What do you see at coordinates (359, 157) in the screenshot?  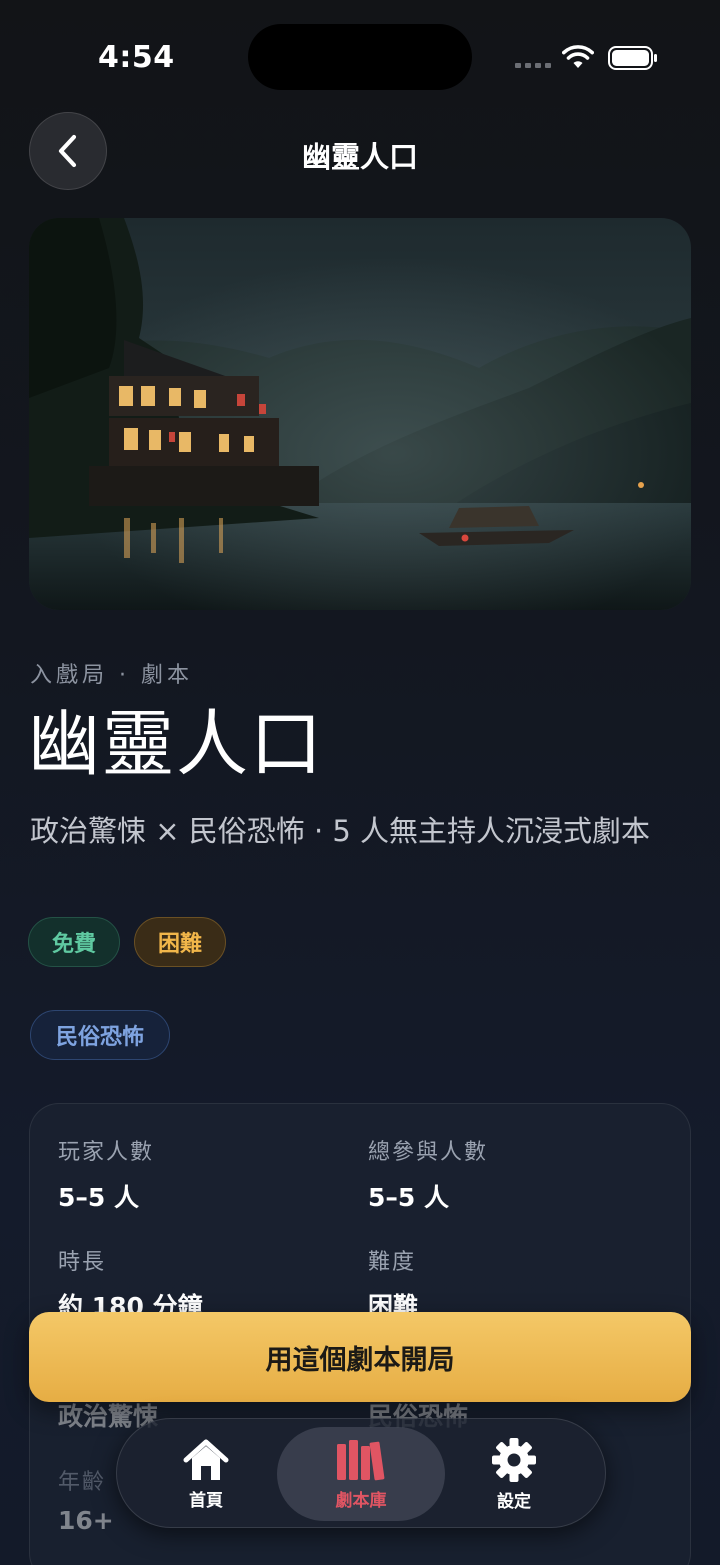 I see `header-title: 幽靈人口` at bounding box center [359, 157].